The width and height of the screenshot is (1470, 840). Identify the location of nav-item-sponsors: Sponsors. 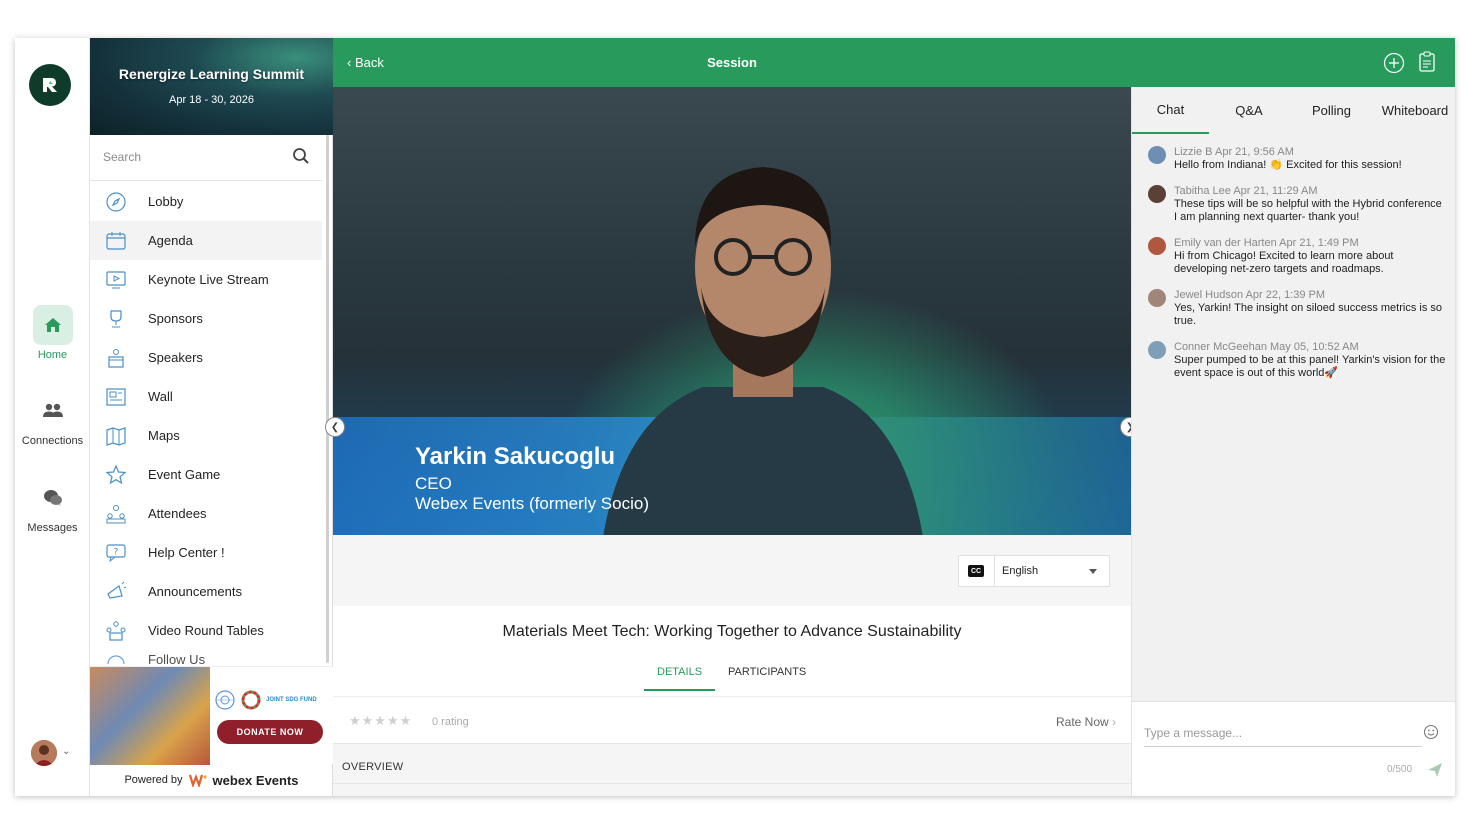
(206, 318).